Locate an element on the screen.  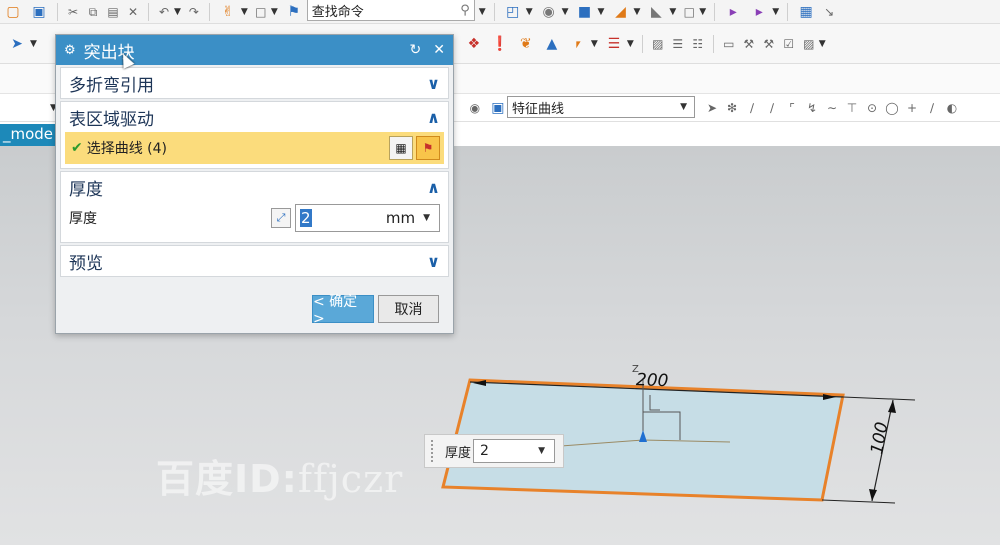
select-body-icon: ◉ is located at coordinates (475, 108).